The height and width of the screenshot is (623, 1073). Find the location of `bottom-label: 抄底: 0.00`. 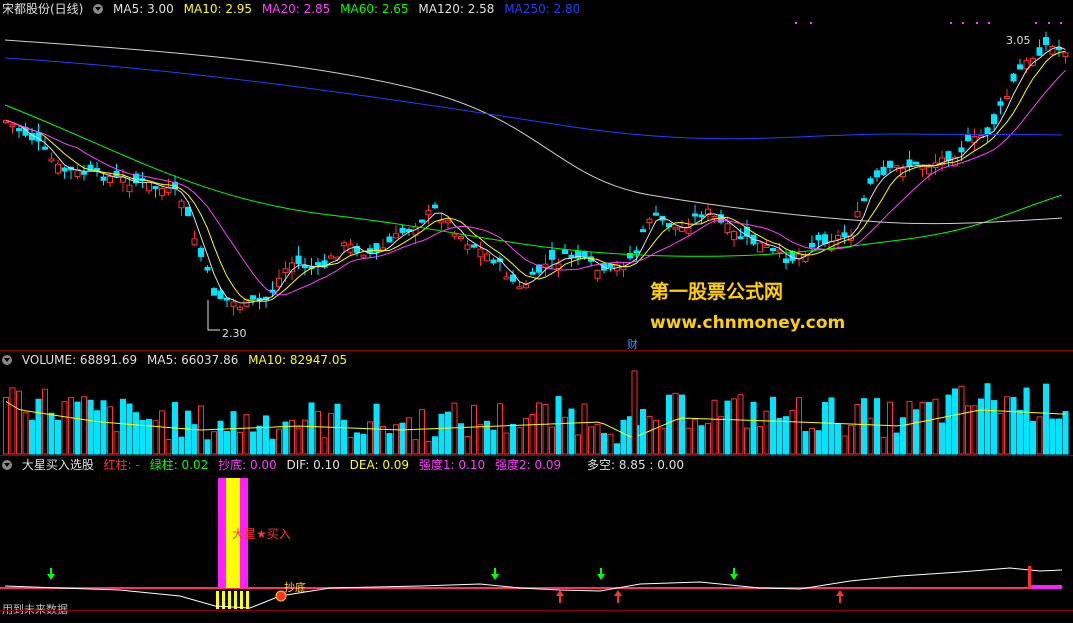

bottom-label: 抄底: 0.00 is located at coordinates (247, 465).